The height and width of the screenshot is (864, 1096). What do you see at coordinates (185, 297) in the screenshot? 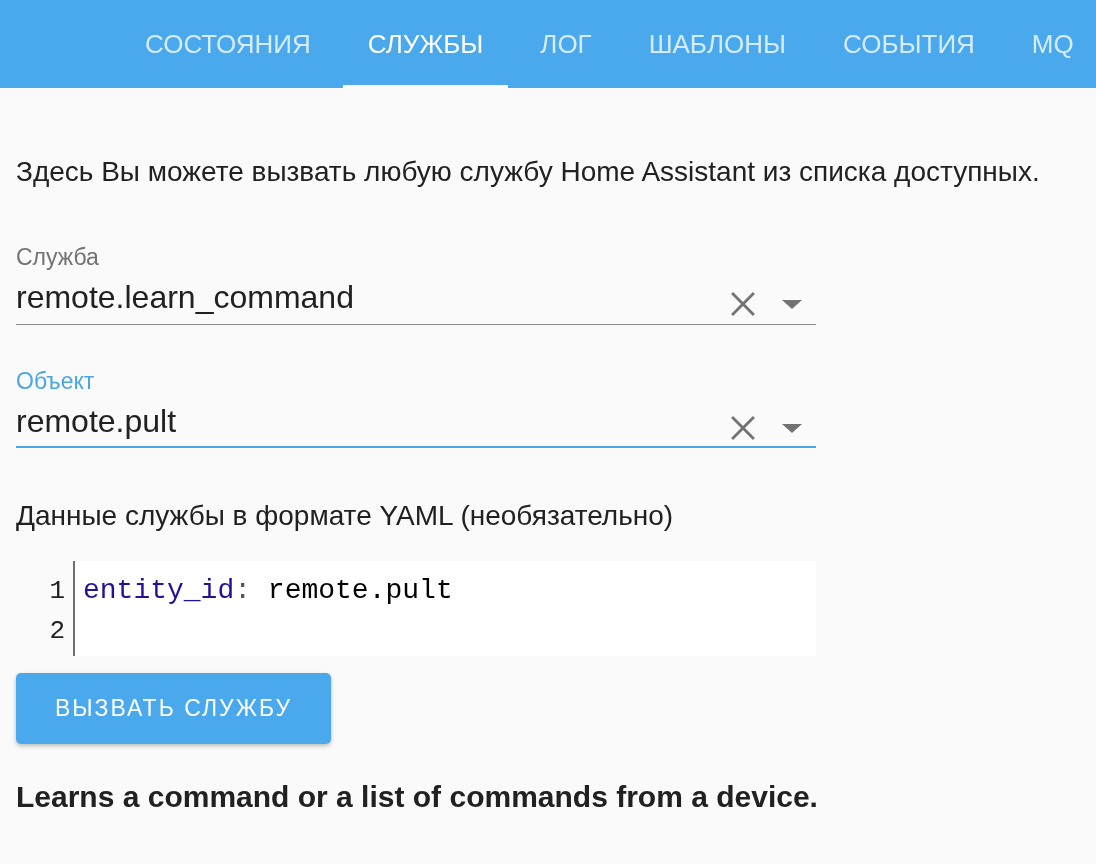
I see `field-value: remote.learn_command` at bounding box center [185, 297].